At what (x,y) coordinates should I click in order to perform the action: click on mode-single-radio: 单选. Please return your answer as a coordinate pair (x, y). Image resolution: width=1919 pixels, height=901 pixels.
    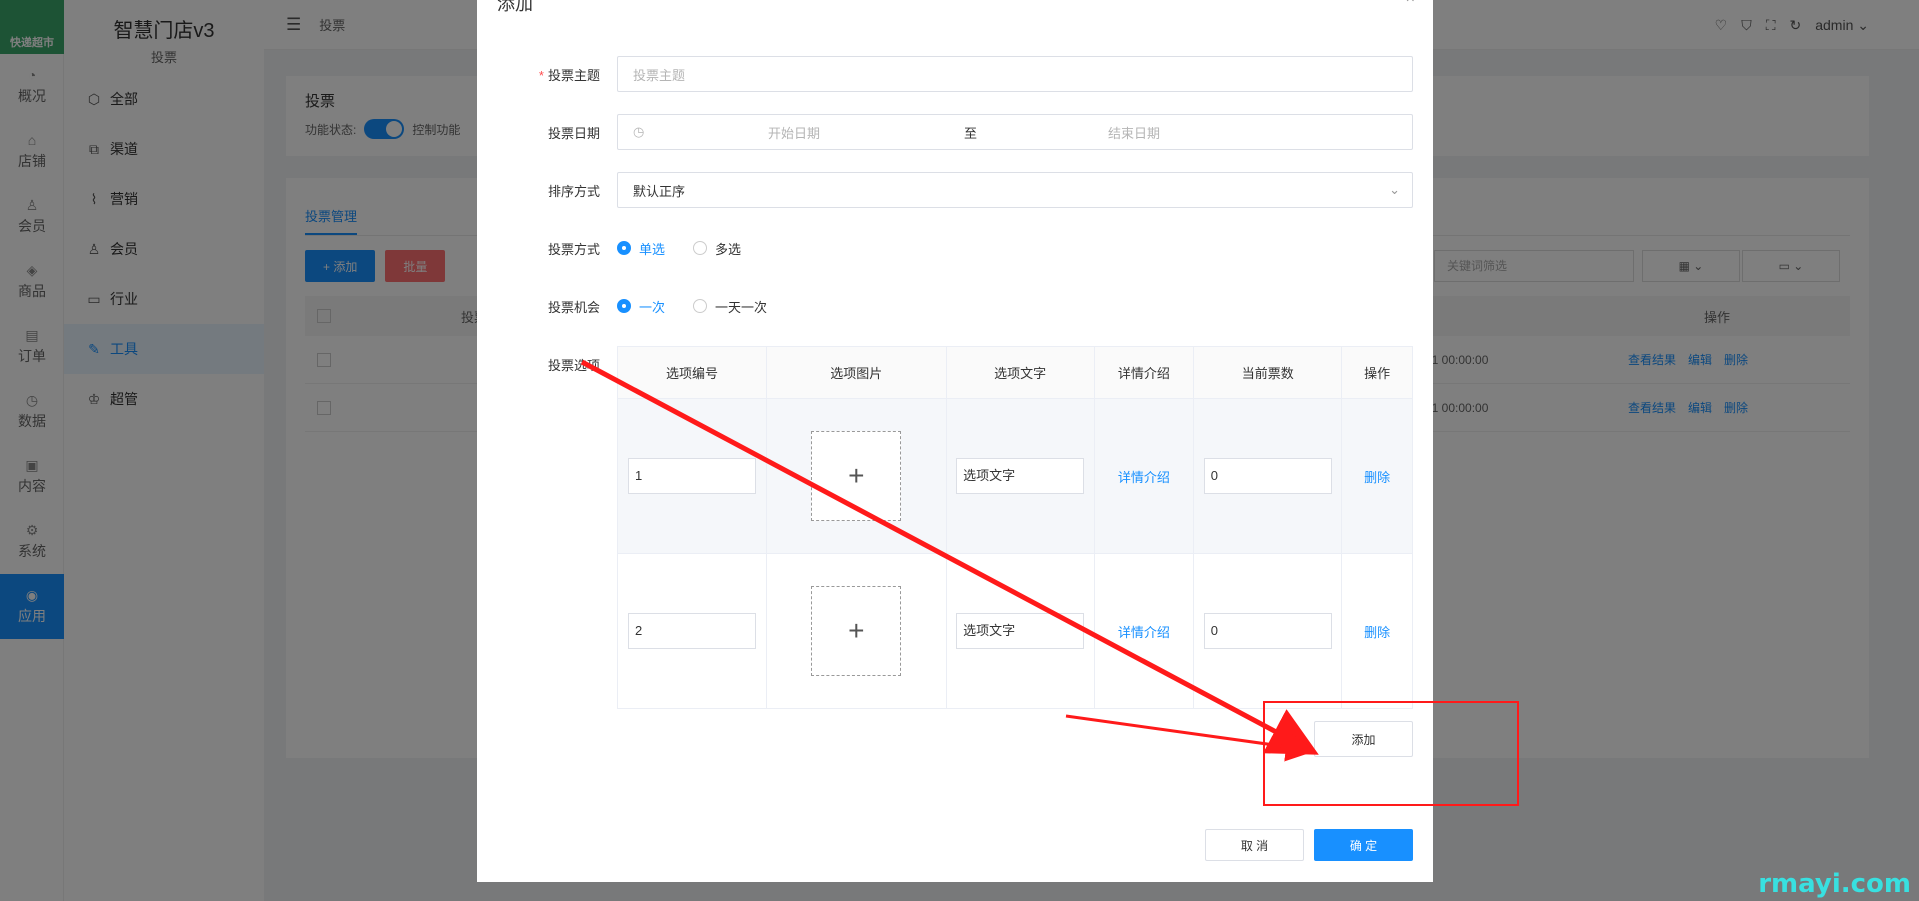
    Looking at the image, I should click on (641, 248).